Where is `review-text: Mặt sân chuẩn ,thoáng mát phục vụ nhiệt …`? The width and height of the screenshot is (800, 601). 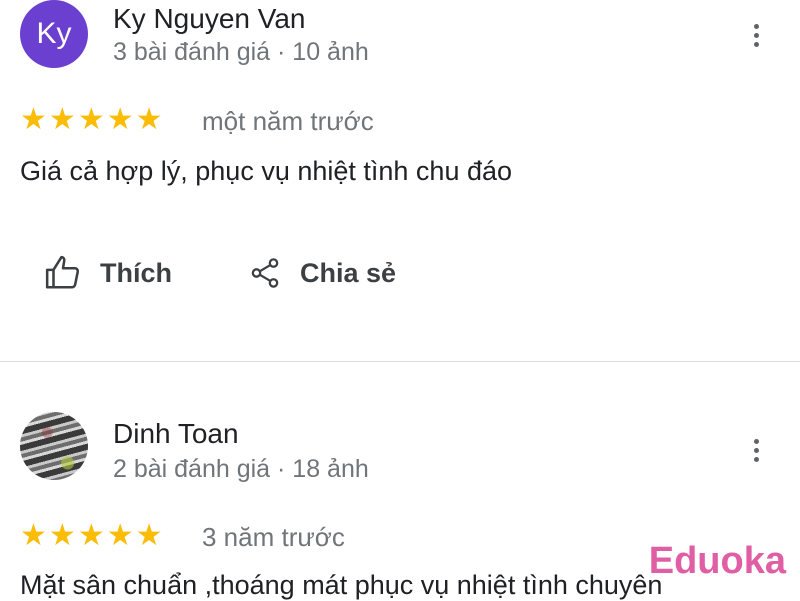
review-text: Mặt sân chuẩn ,thoáng mát phục vụ nhiệt … is located at coordinates (341, 585).